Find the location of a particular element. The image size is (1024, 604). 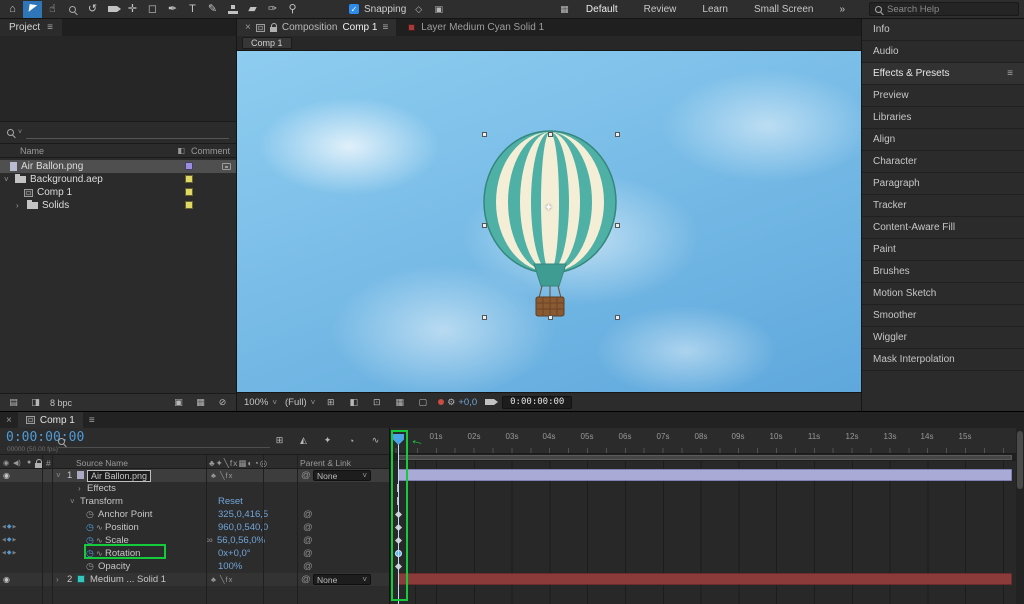

work-area-bar is located at coordinates (705, 457).